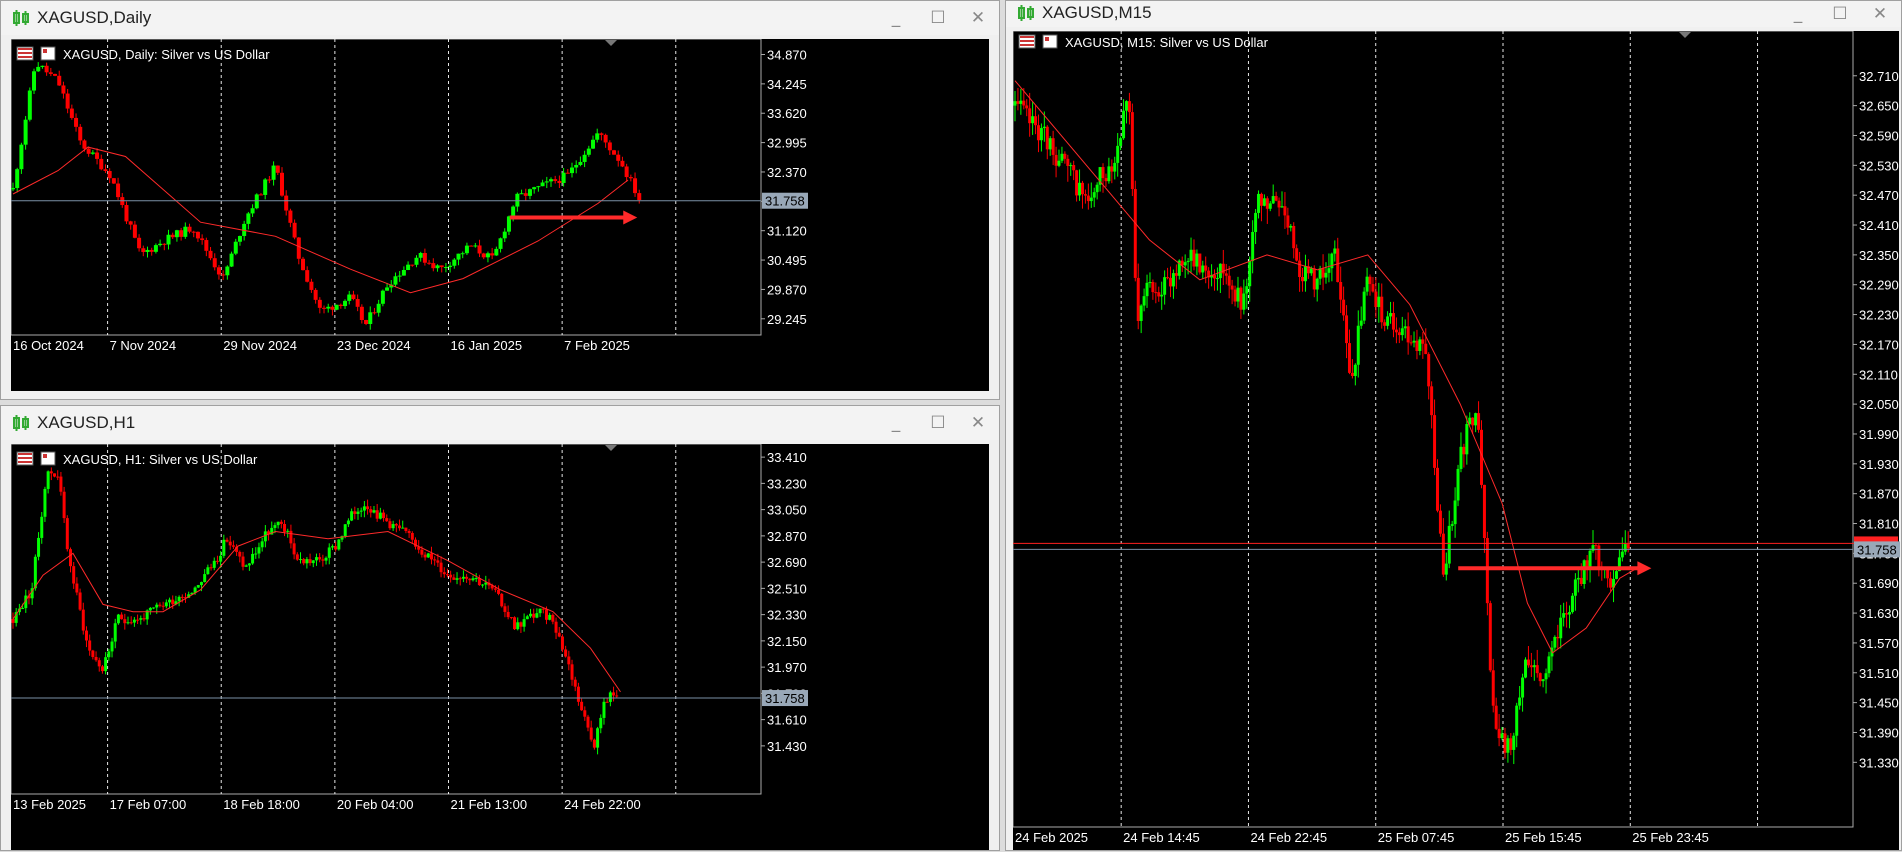 The width and height of the screenshot is (1902, 852). I want to click on y-tick-label: 31.690, so click(1879, 583).